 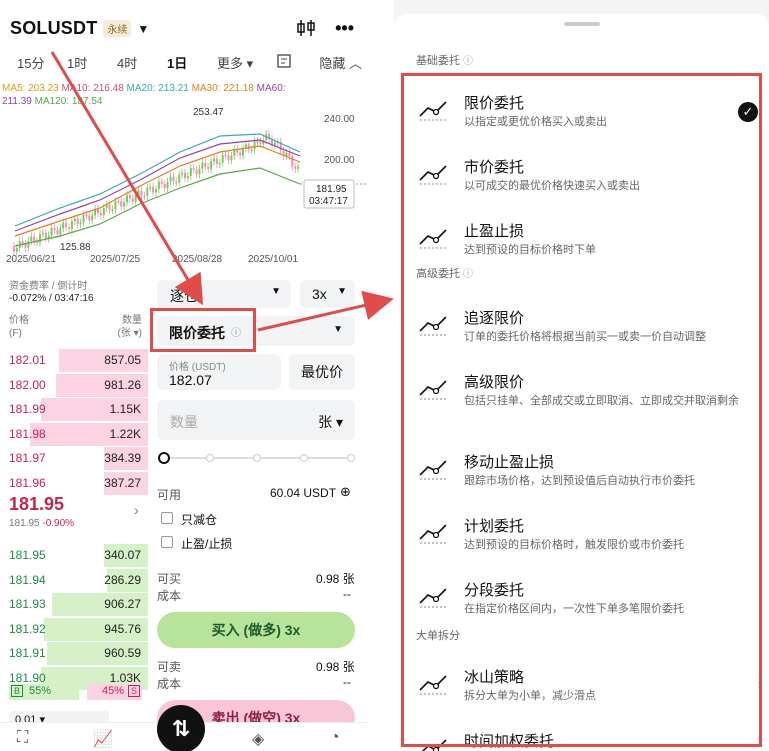 I want to click on row-qty: 286.29, so click(x=122, y=579).